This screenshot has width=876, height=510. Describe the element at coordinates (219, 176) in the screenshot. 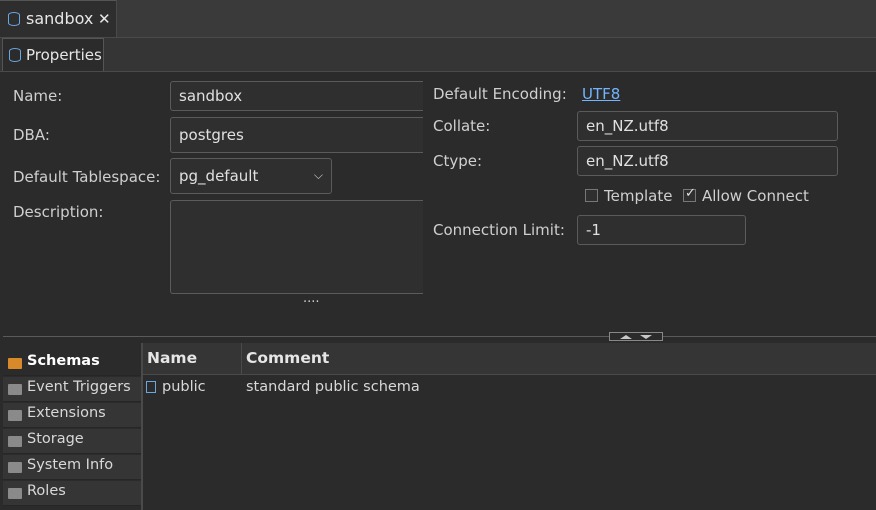

I see `tablespace-value: pg_default` at that location.